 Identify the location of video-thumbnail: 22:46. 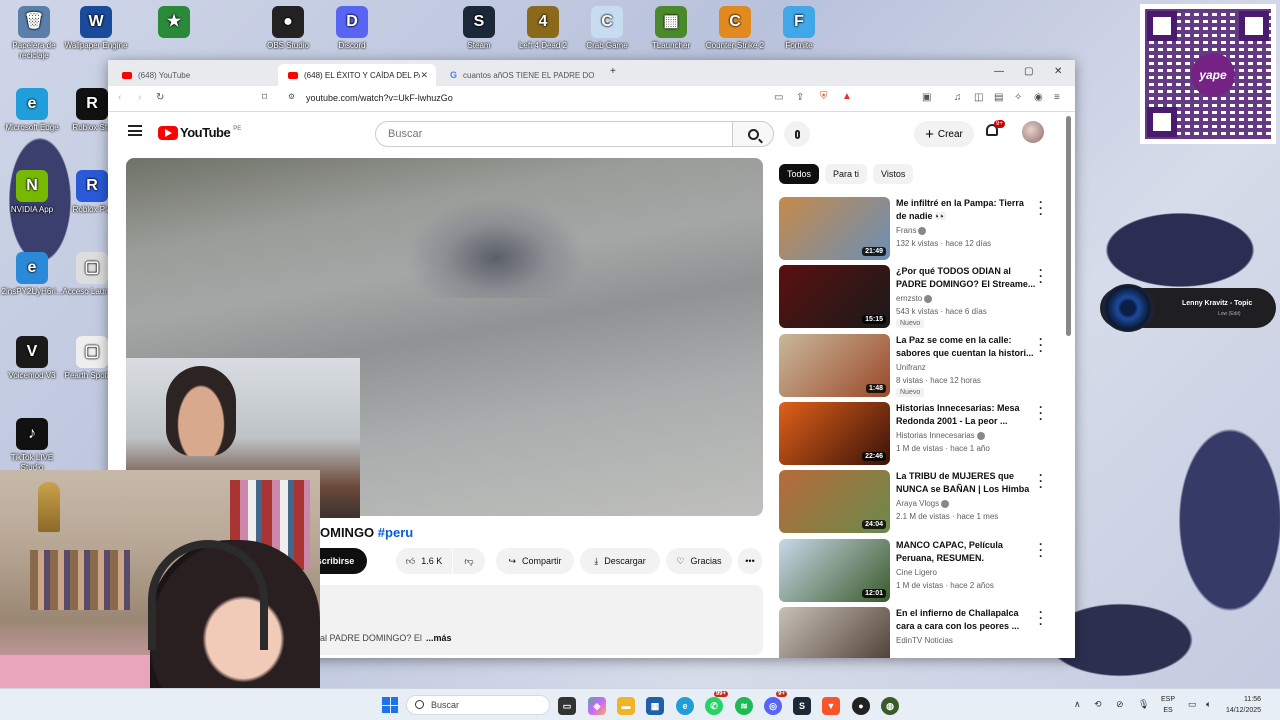
(834, 433).